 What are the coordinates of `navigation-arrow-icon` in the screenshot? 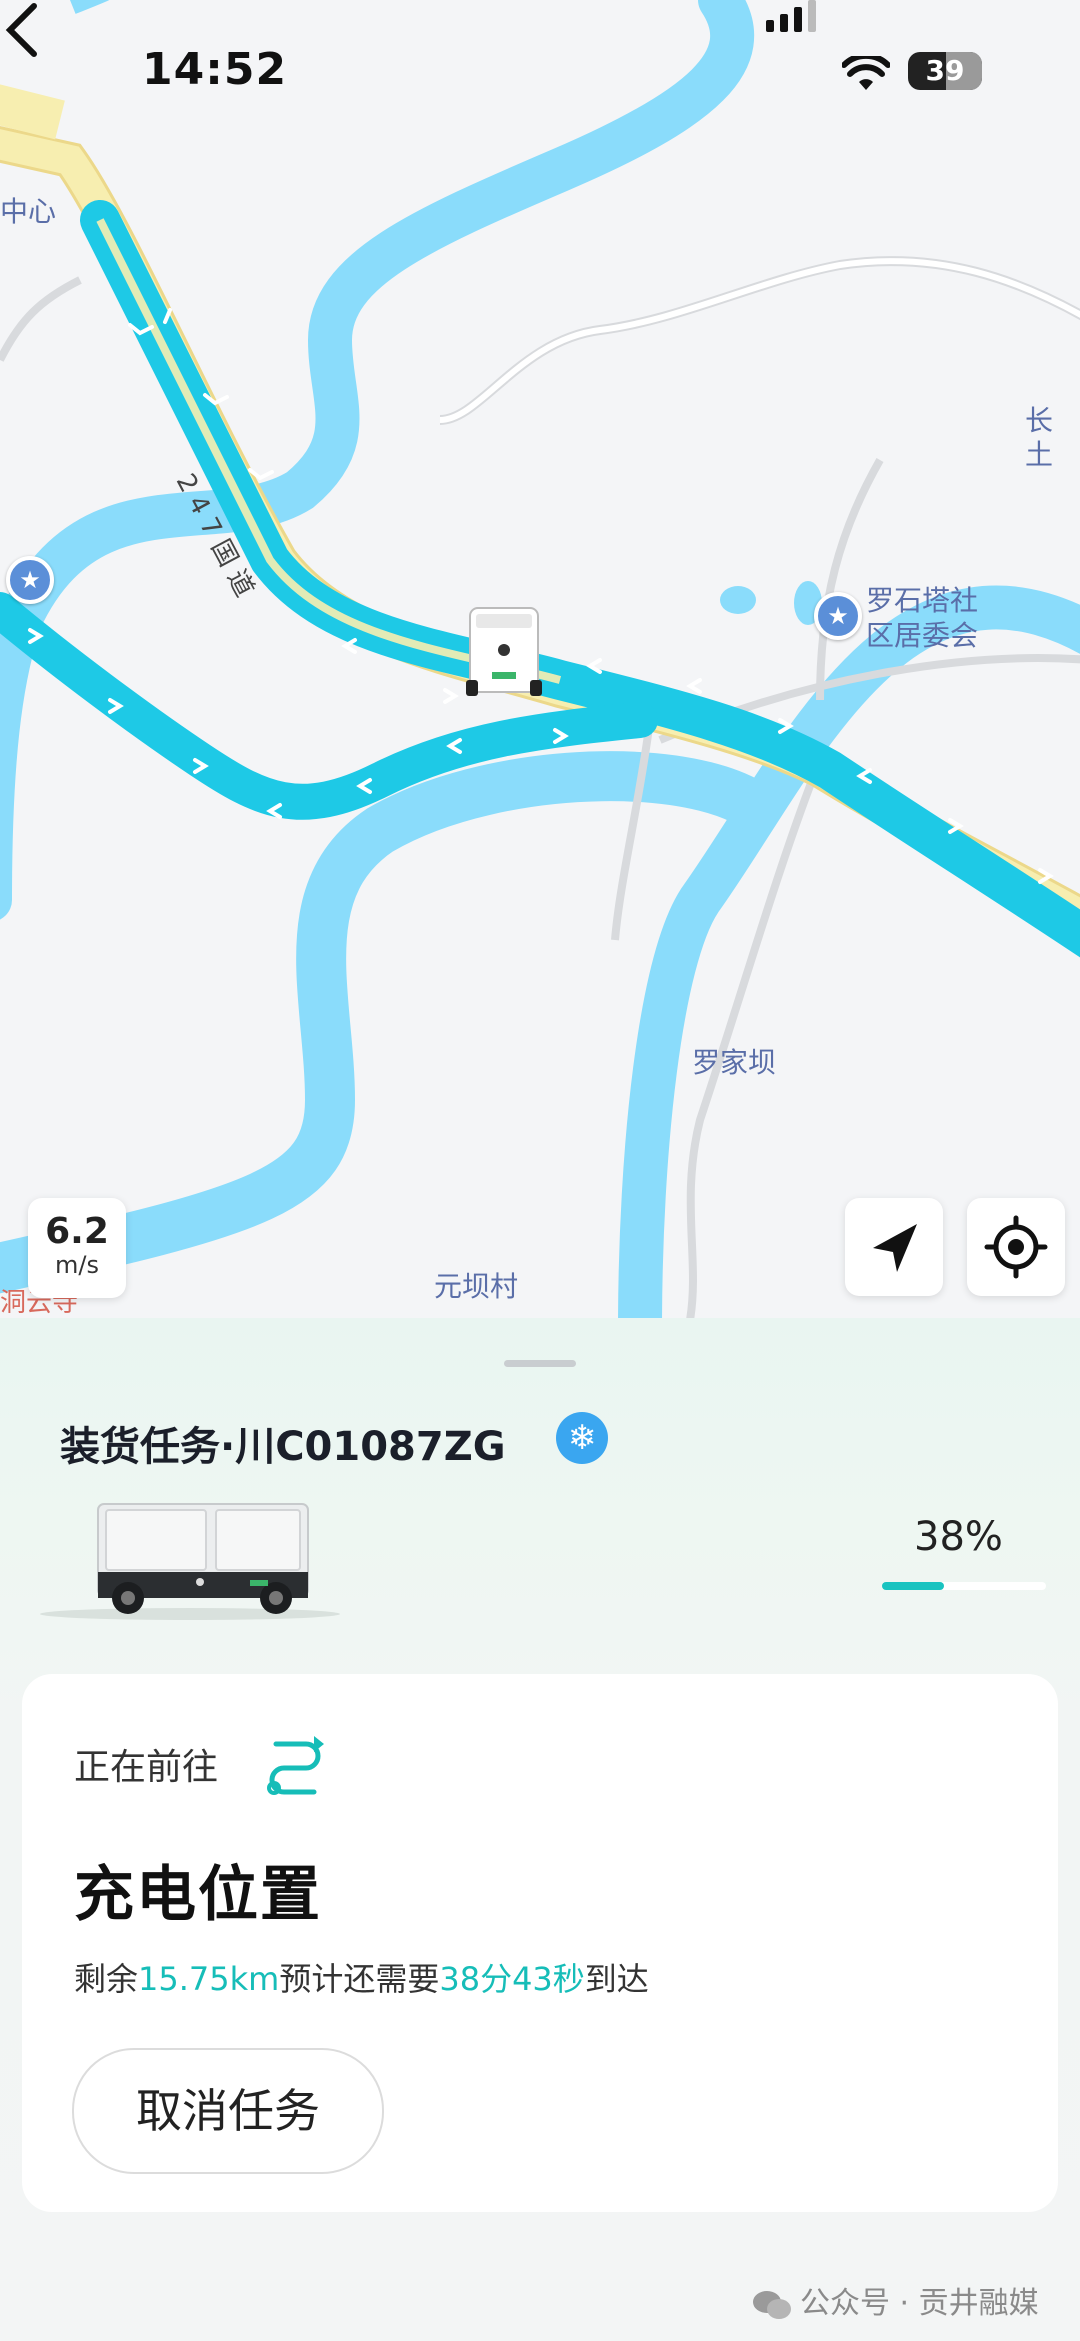 It's located at (895, 1248).